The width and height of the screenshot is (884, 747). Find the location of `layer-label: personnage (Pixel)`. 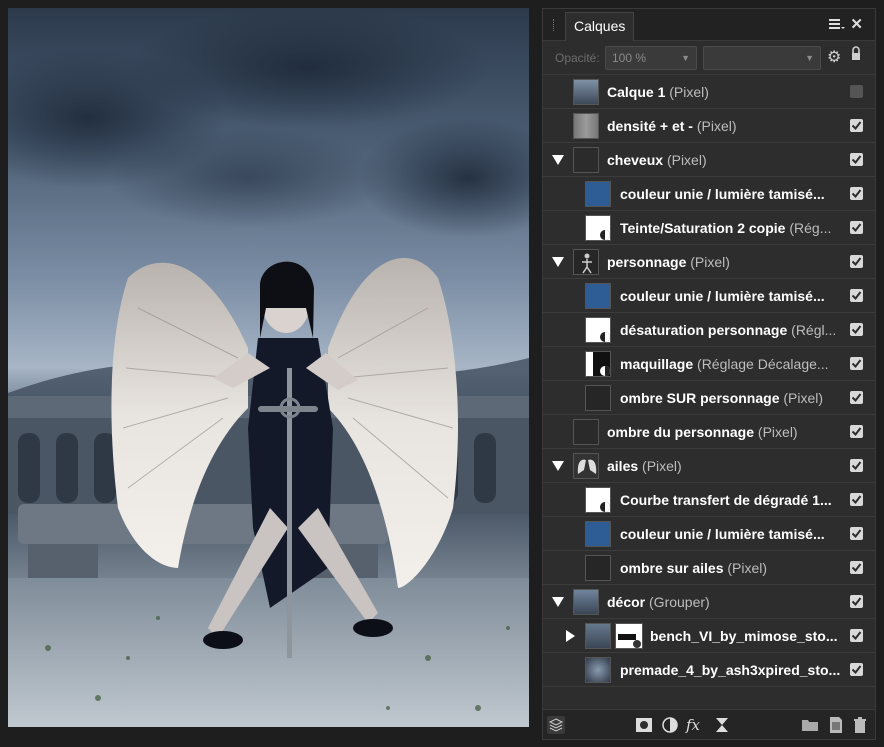

layer-label: personnage (Pixel) is located at coordinates (668, 262).